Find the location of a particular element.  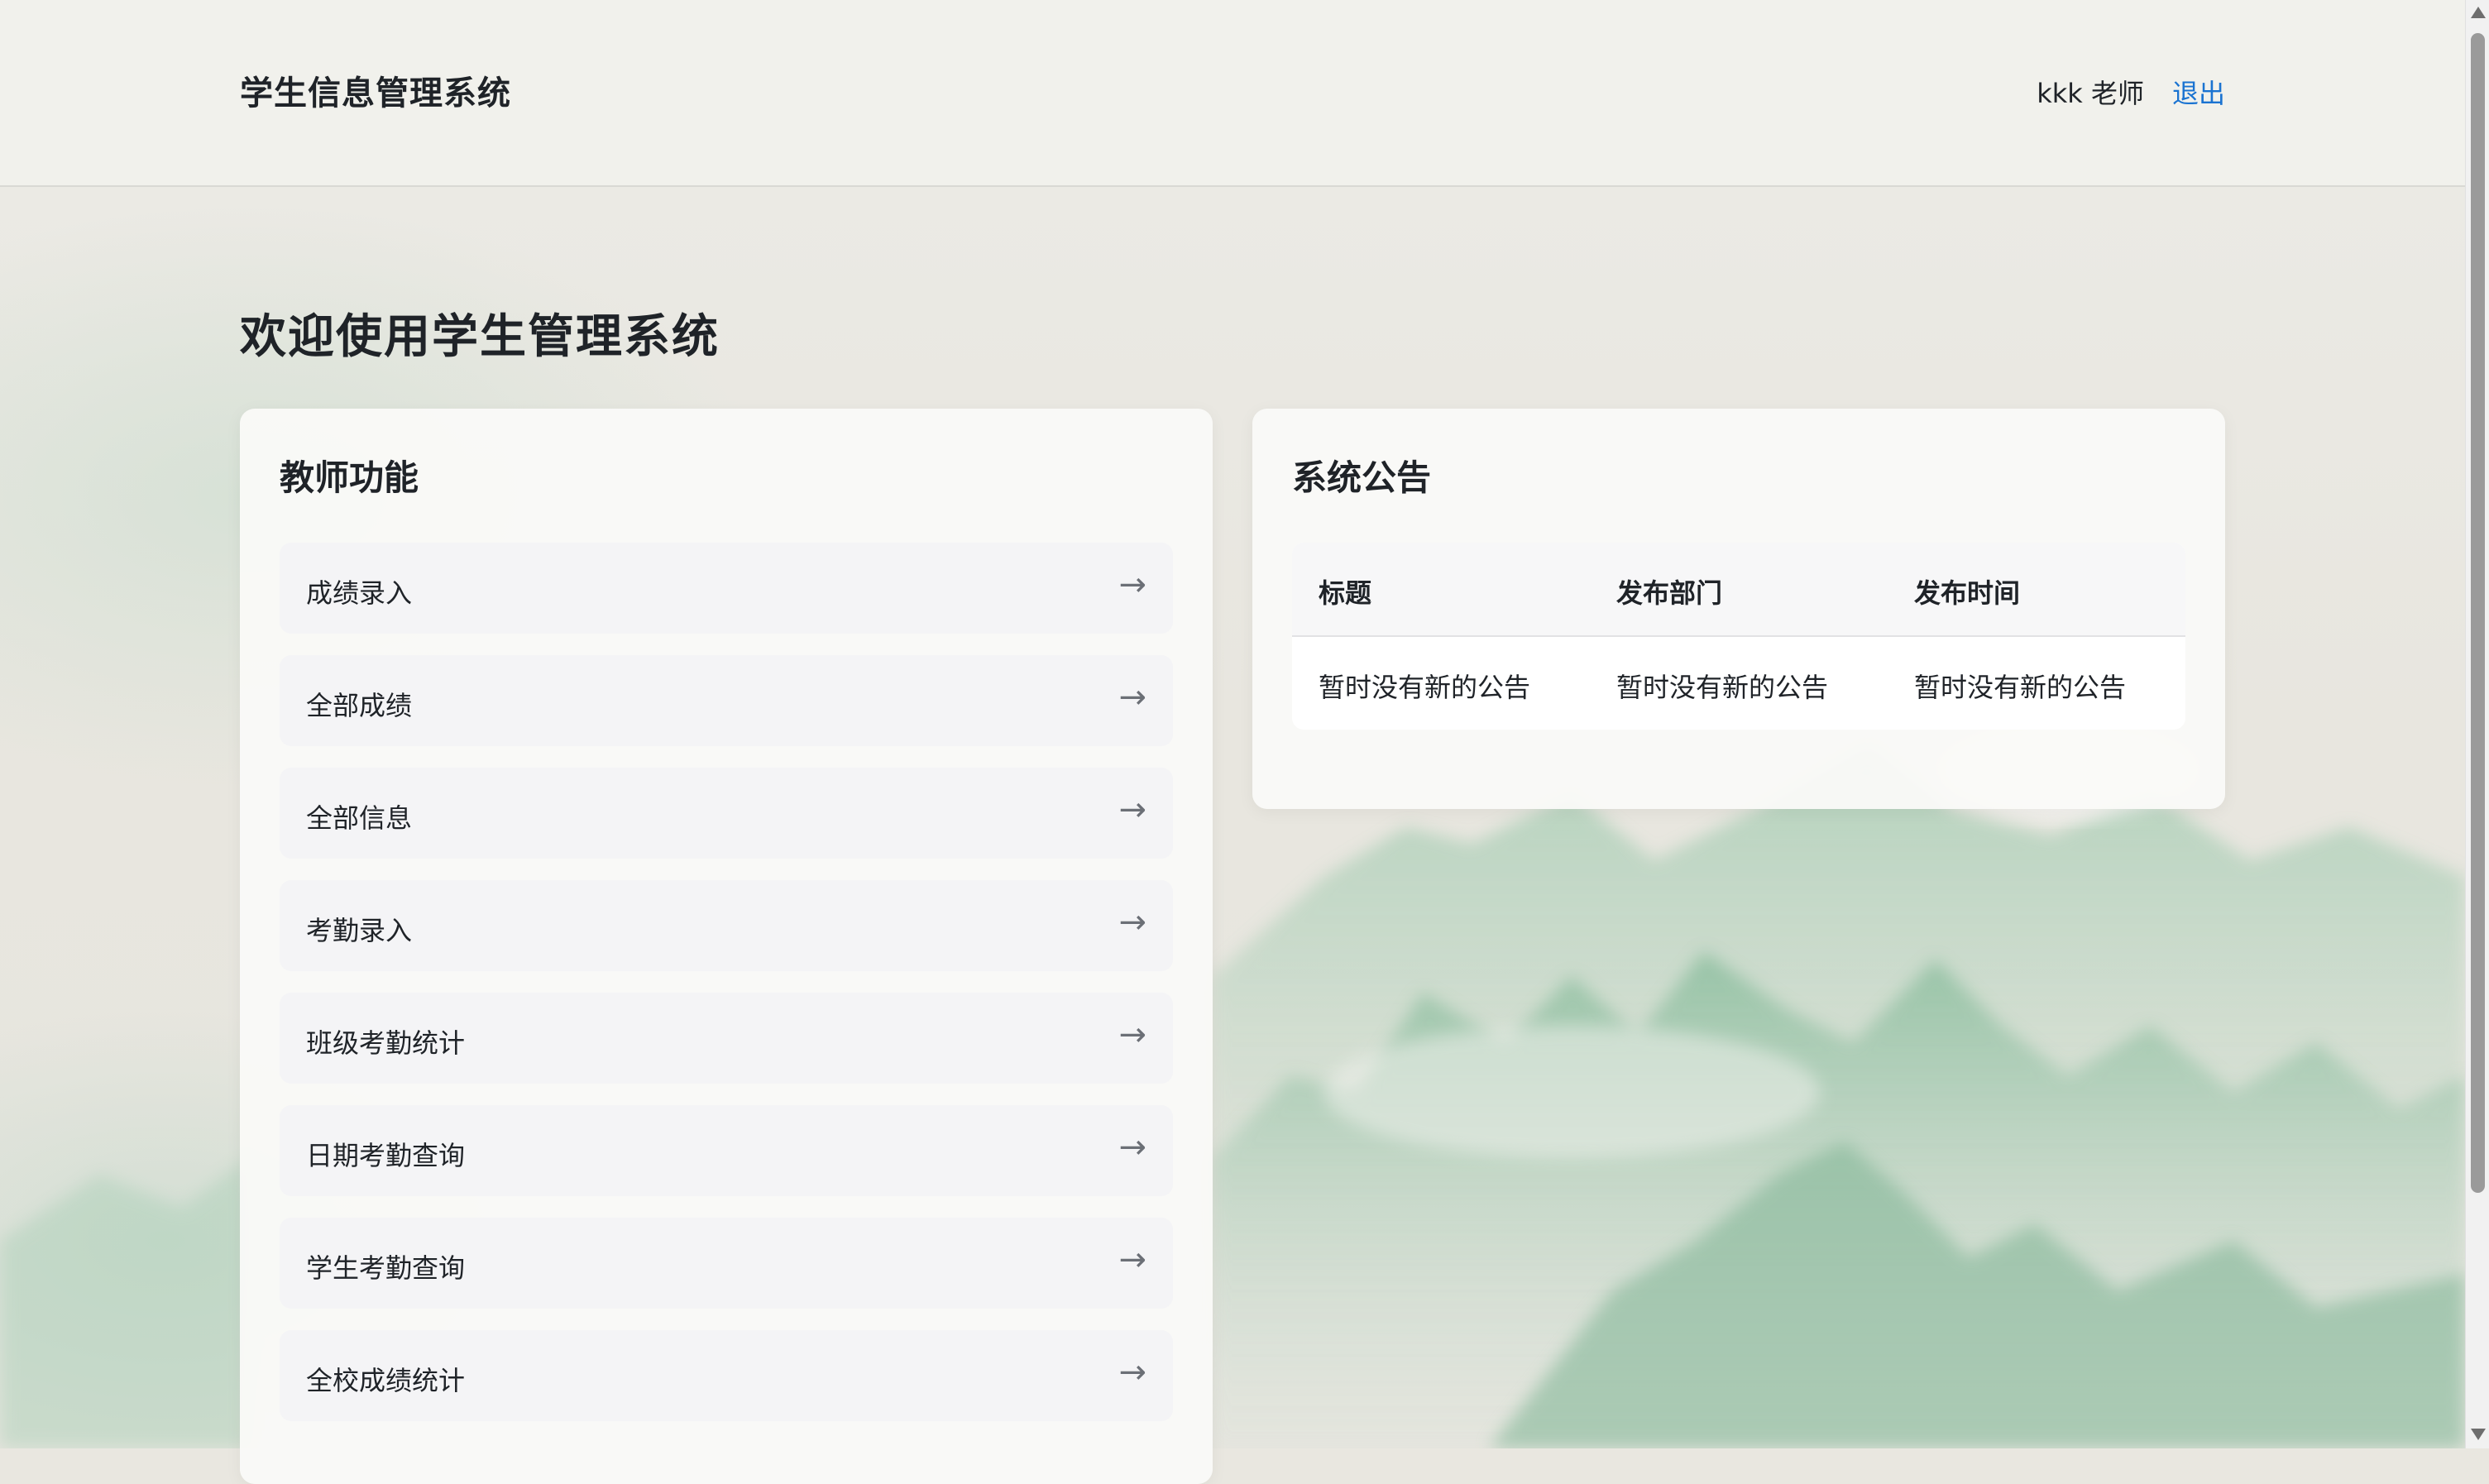

scroll-down-icon is located at coordinates (2478, 1434).